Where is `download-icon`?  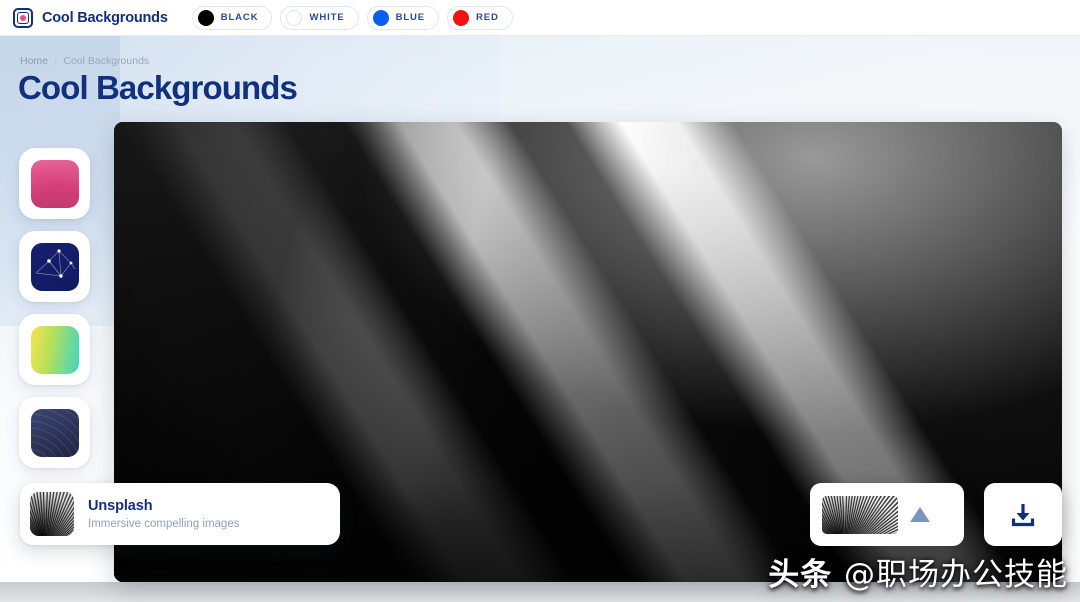 download-icon is located at coordinates (1023, 514).